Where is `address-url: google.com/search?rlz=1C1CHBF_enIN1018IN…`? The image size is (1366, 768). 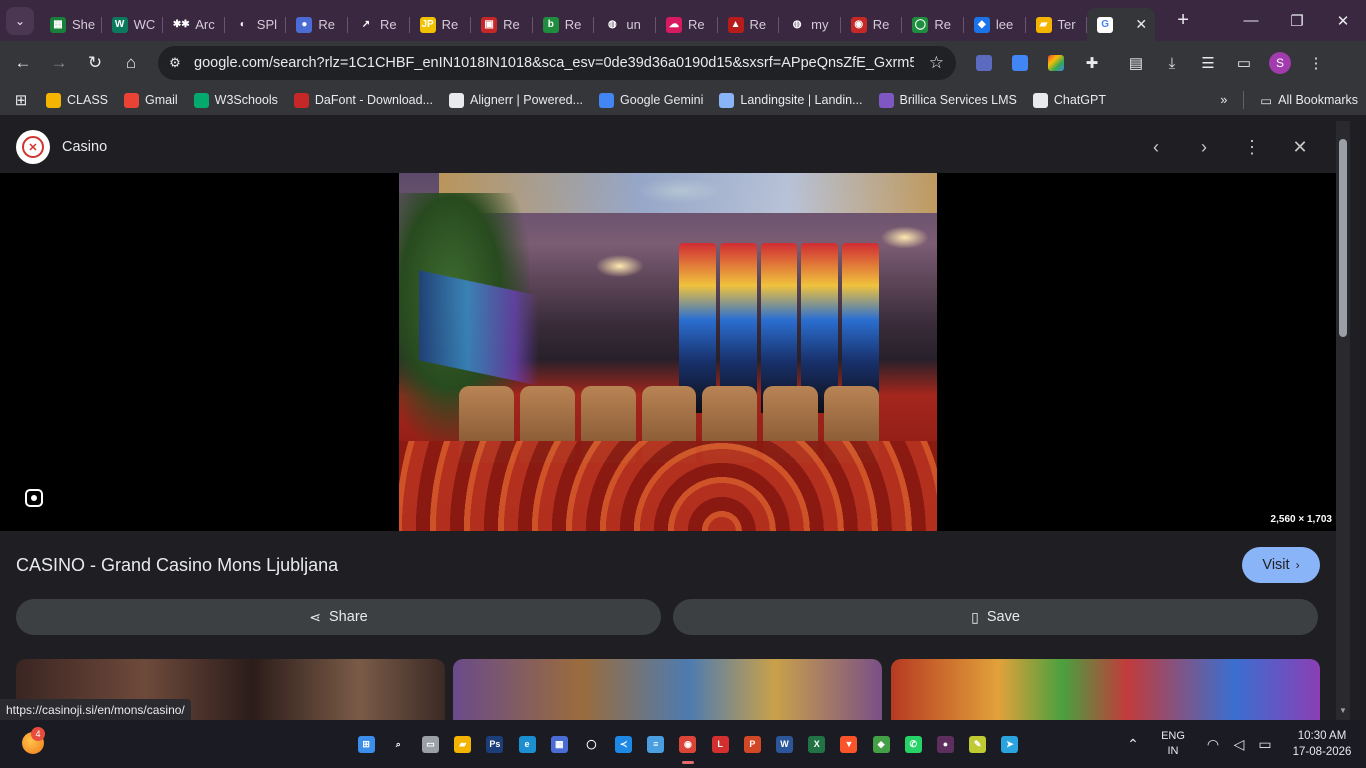
address-url: google.com/search?rlz=1C1CHBF_enIN1018IN… is located at coordinates (554, 63).